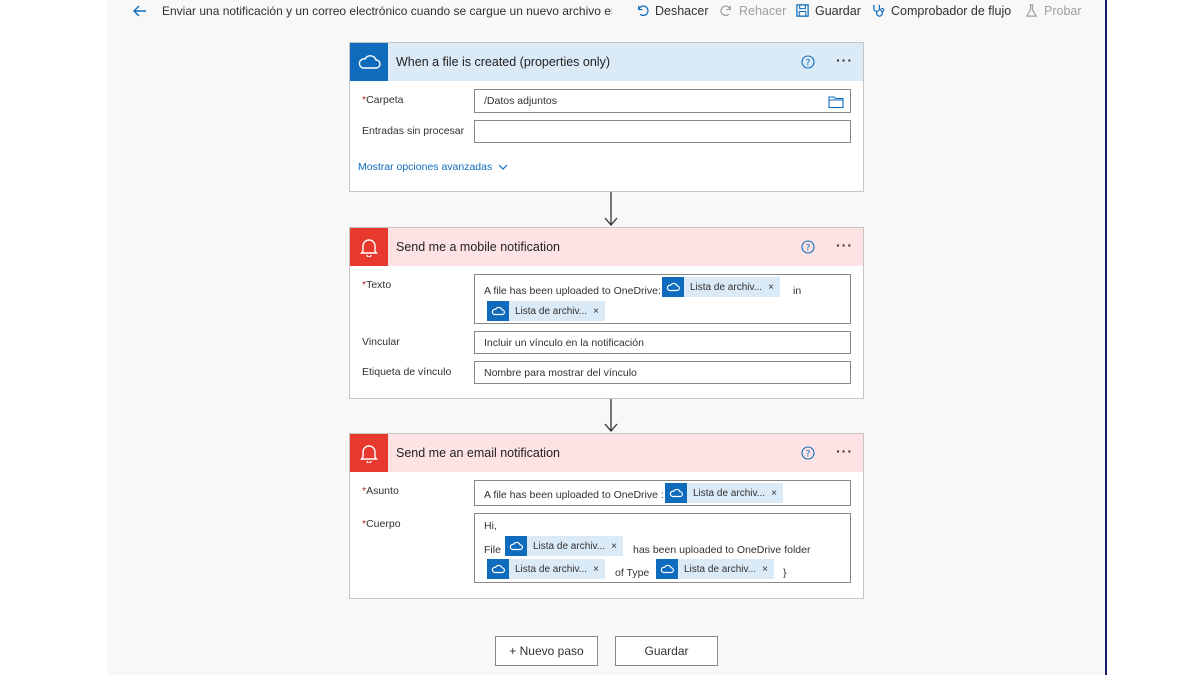 The width and height of the screenshot is (1200, 675). What do you see at coordinates (643, 11) in the screenshot?
I see `undo-icon` at bounding box center [643, 11].